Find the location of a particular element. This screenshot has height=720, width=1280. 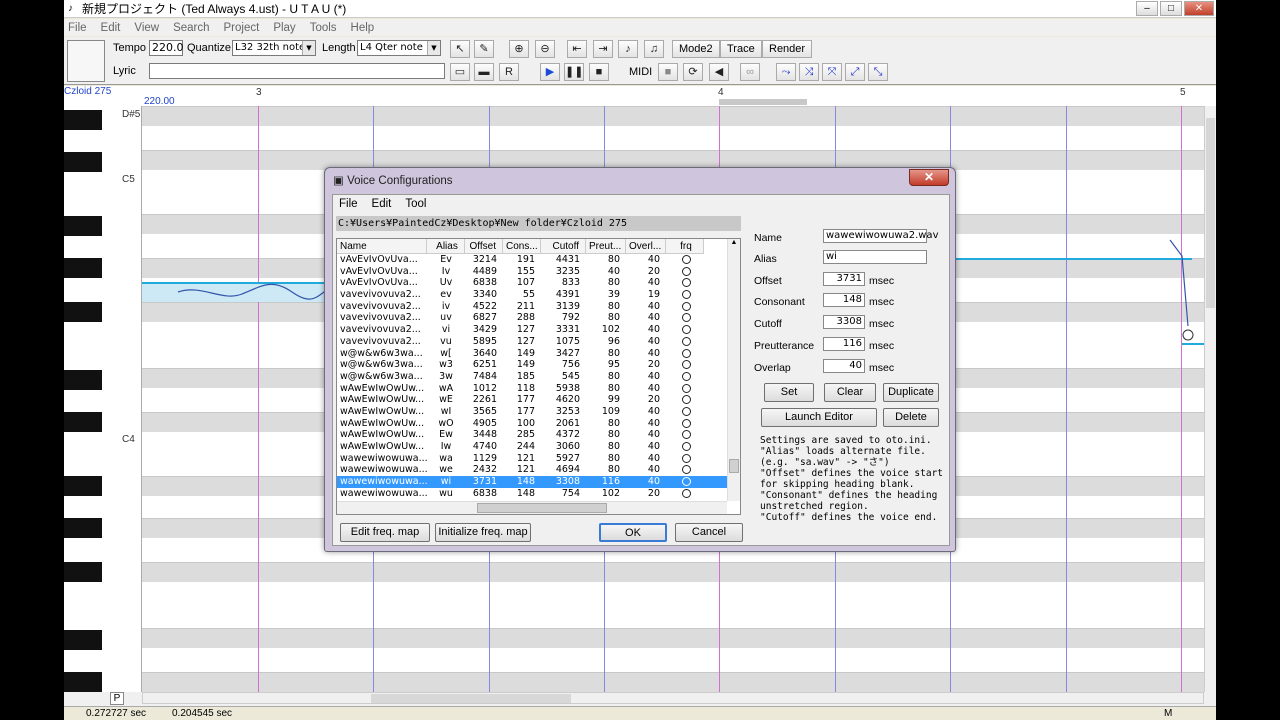

p-toggle: P is located at coordinates (117, 698).